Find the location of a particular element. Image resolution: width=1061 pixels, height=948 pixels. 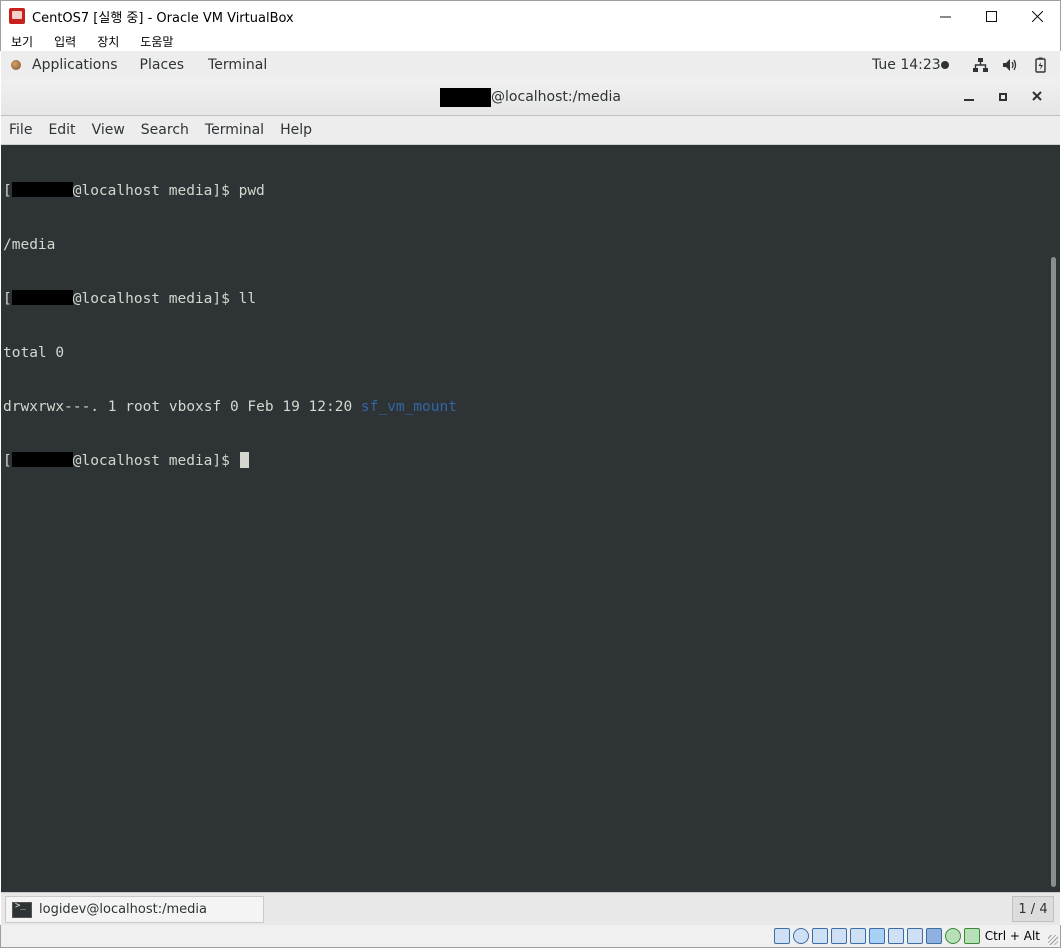

system-tray is located at coordinates (1009, 64).